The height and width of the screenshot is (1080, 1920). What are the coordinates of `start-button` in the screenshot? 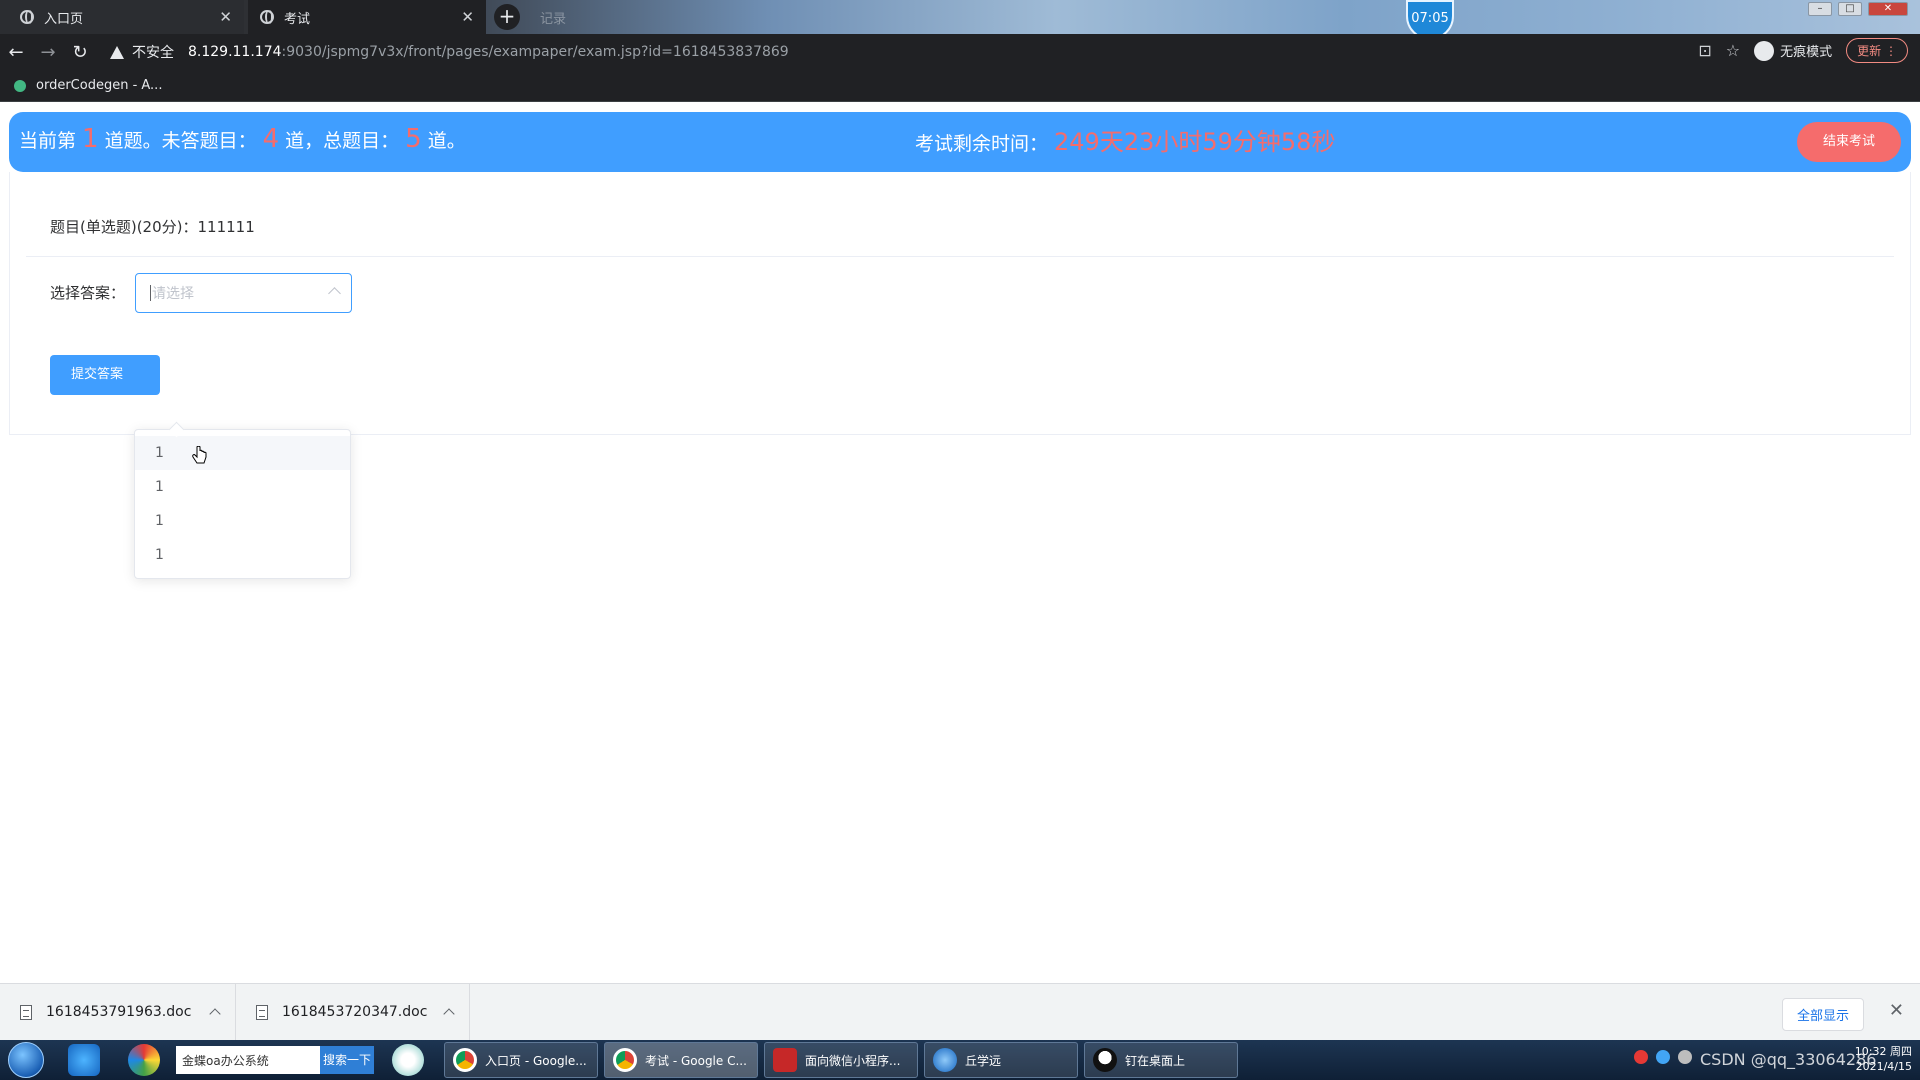 It's located at (26, 1060).